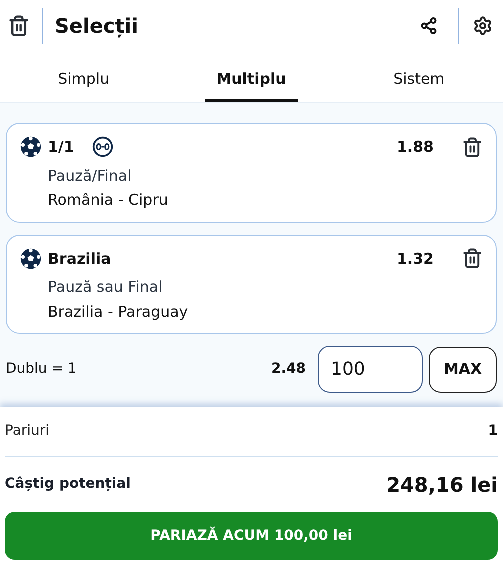  I want to click on event-name: România - Cipru, so click(108, 200).